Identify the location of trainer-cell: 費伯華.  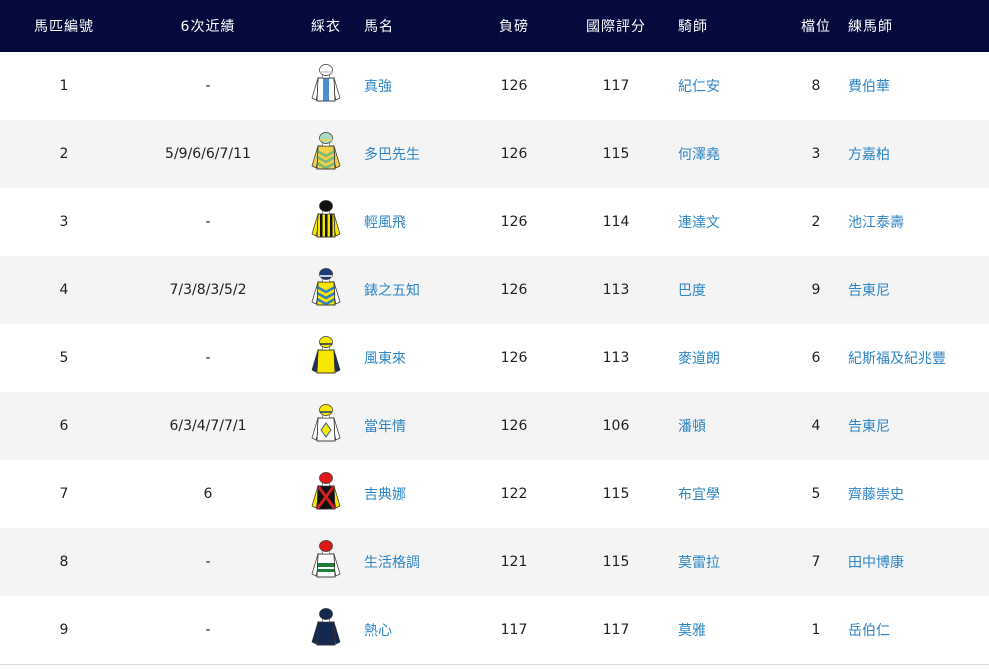
(918, 86).